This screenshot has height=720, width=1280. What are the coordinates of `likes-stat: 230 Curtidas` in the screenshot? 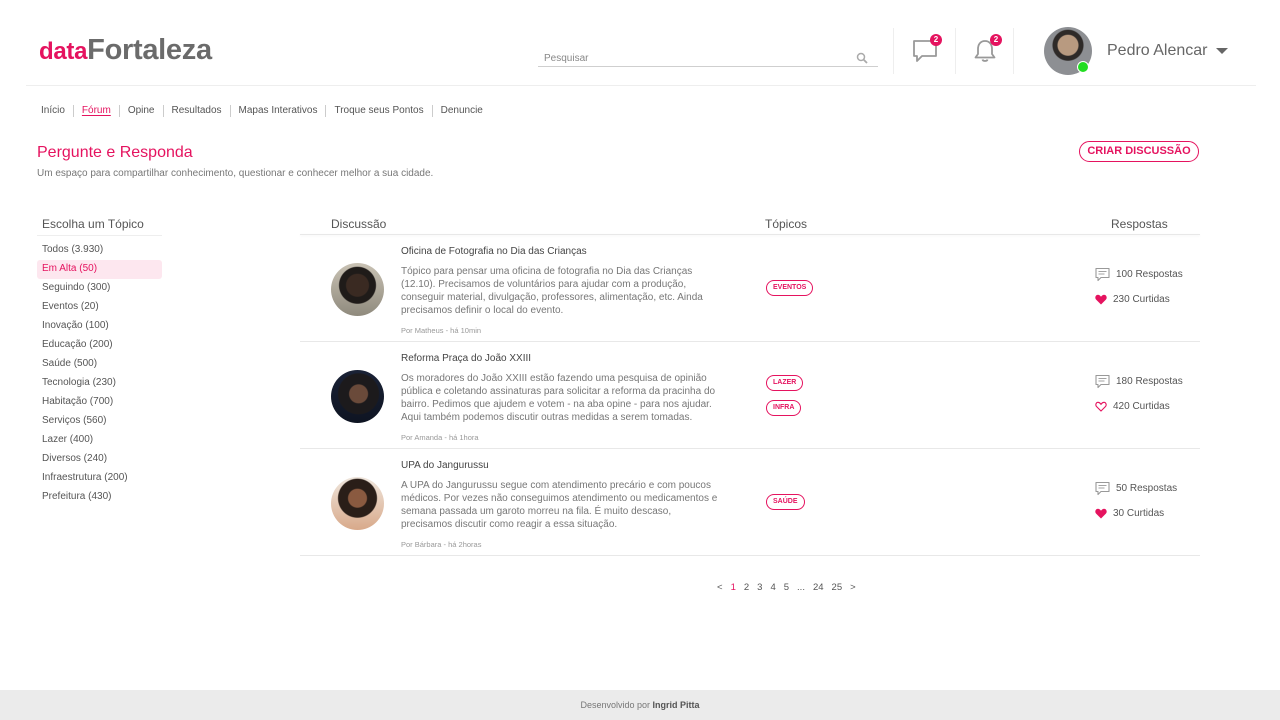 It's located at (1132, 299).